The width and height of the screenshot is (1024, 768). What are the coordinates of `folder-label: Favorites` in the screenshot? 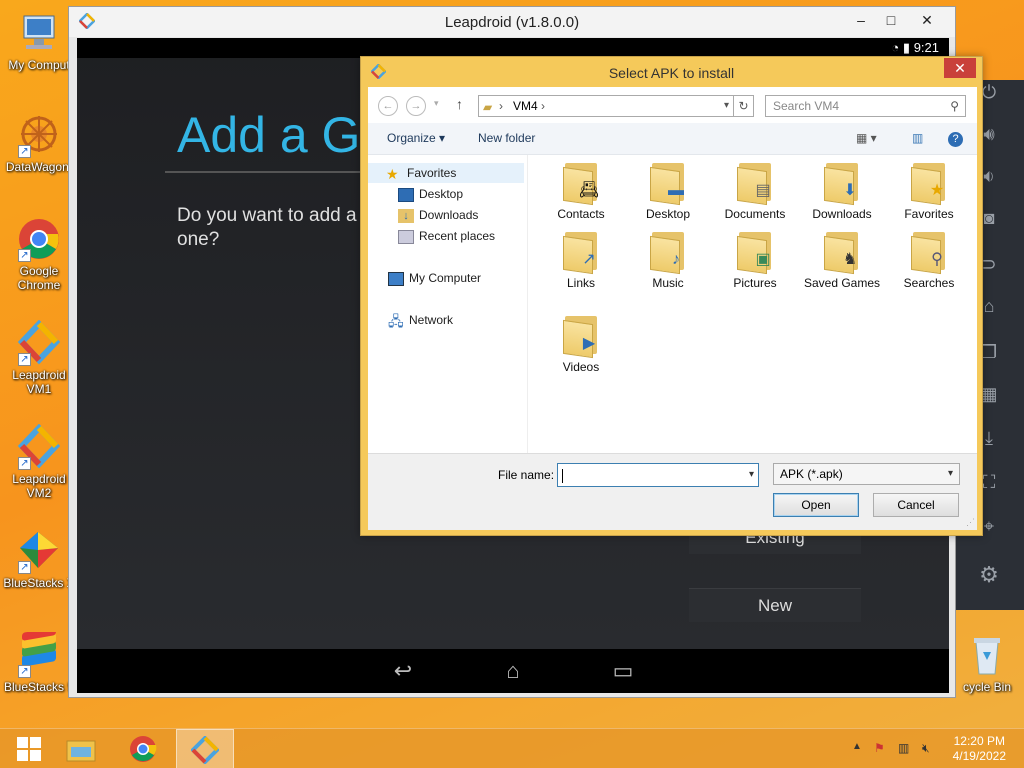 It's located at (929, 214).